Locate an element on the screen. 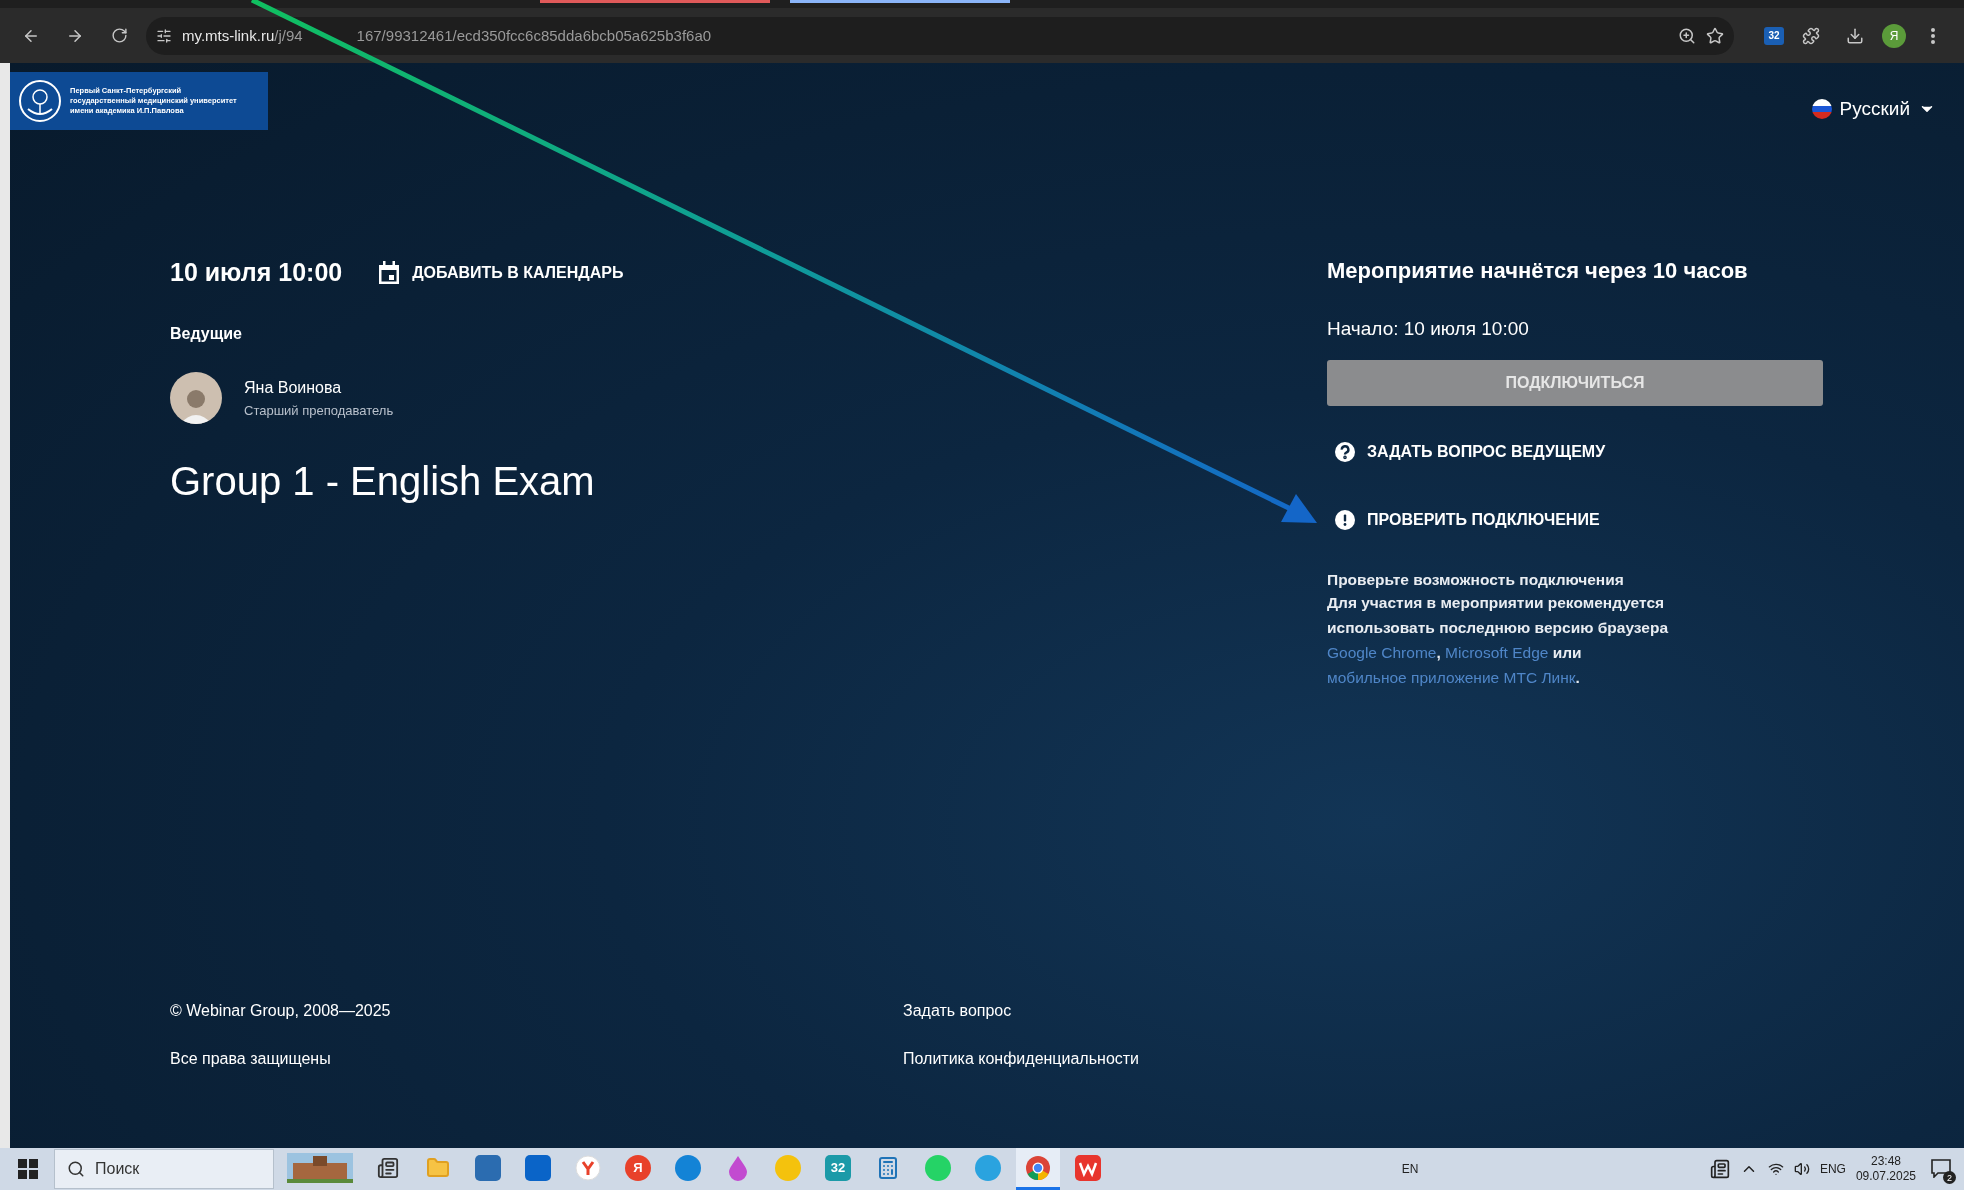 The height and width of the screenshot is (1190, 1964). input-indicator: EN is located at coordinates (1410, 1169).